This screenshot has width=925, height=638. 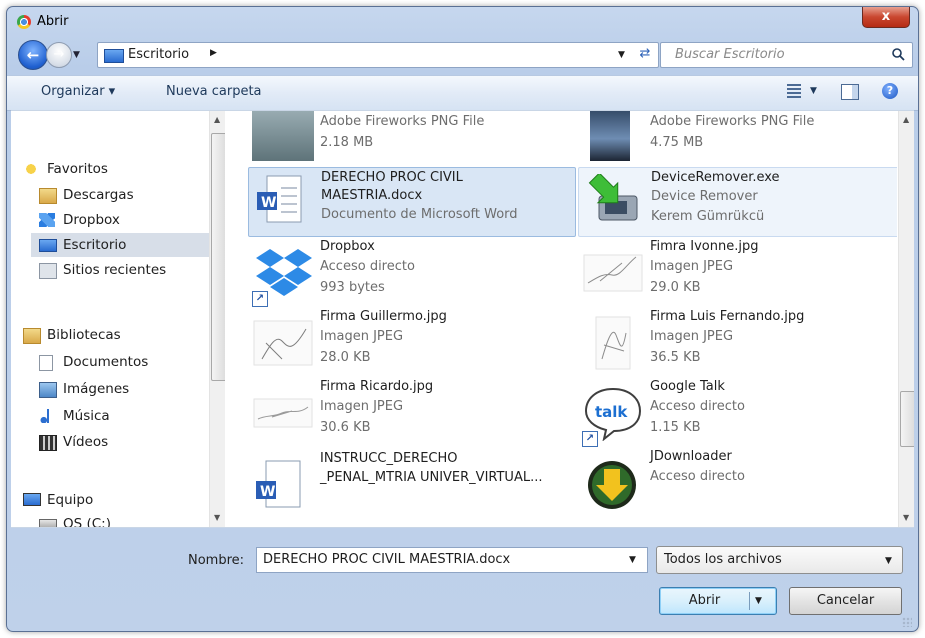 What do you see at coordinates (47, 416) in the screenshot?
I see `music-note-icon` at bounding box center [47, 416].